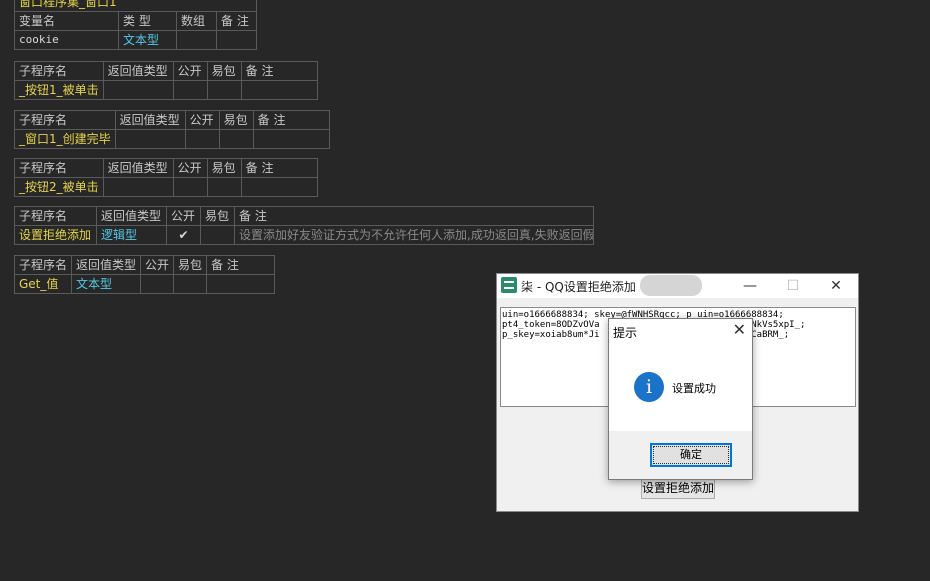 The image size is (930, 581). I want to click on var-name: cookie, so click(66, 40).